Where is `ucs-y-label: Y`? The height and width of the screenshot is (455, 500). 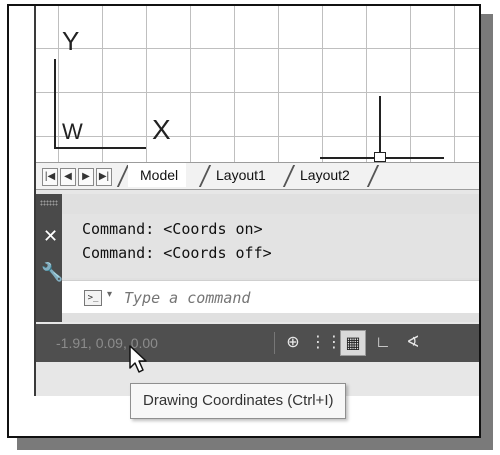 ucs-y-label: Y is located at coordinates (71, 41).